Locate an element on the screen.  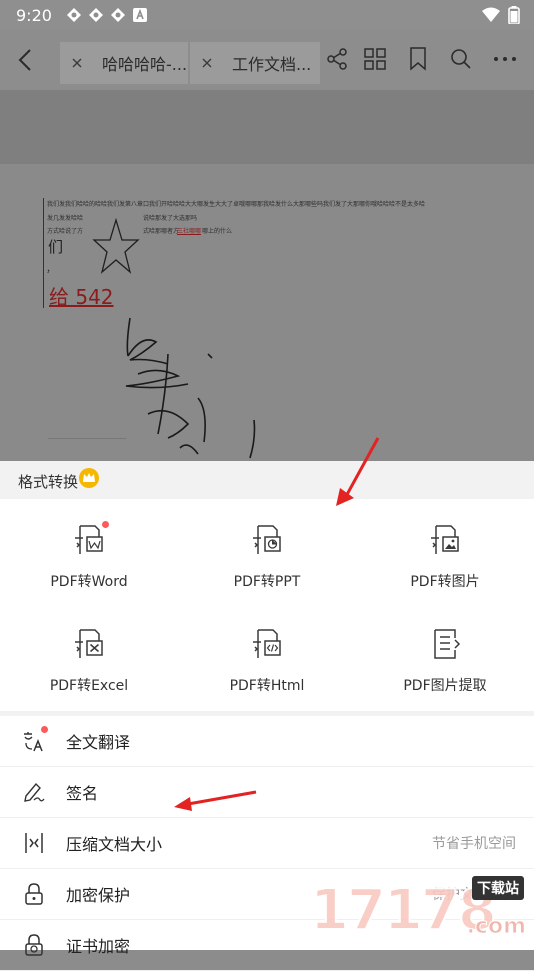
divider is located at coordinates (87, 438).